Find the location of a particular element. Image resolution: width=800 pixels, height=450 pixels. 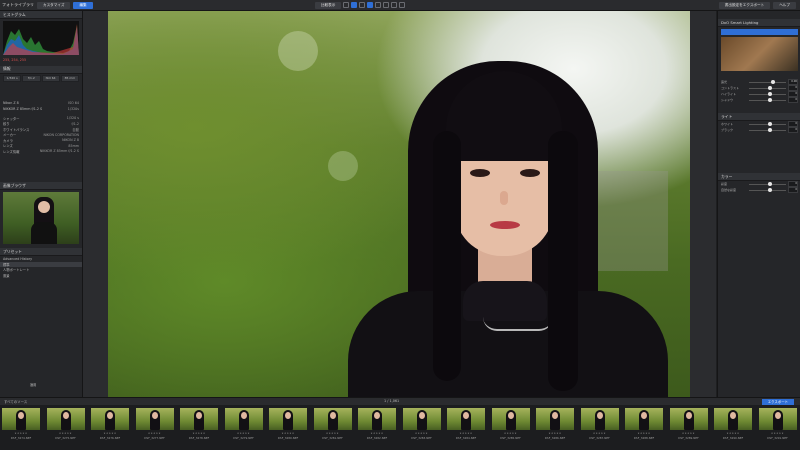

crop-icon is located at coordinates (346, 5).